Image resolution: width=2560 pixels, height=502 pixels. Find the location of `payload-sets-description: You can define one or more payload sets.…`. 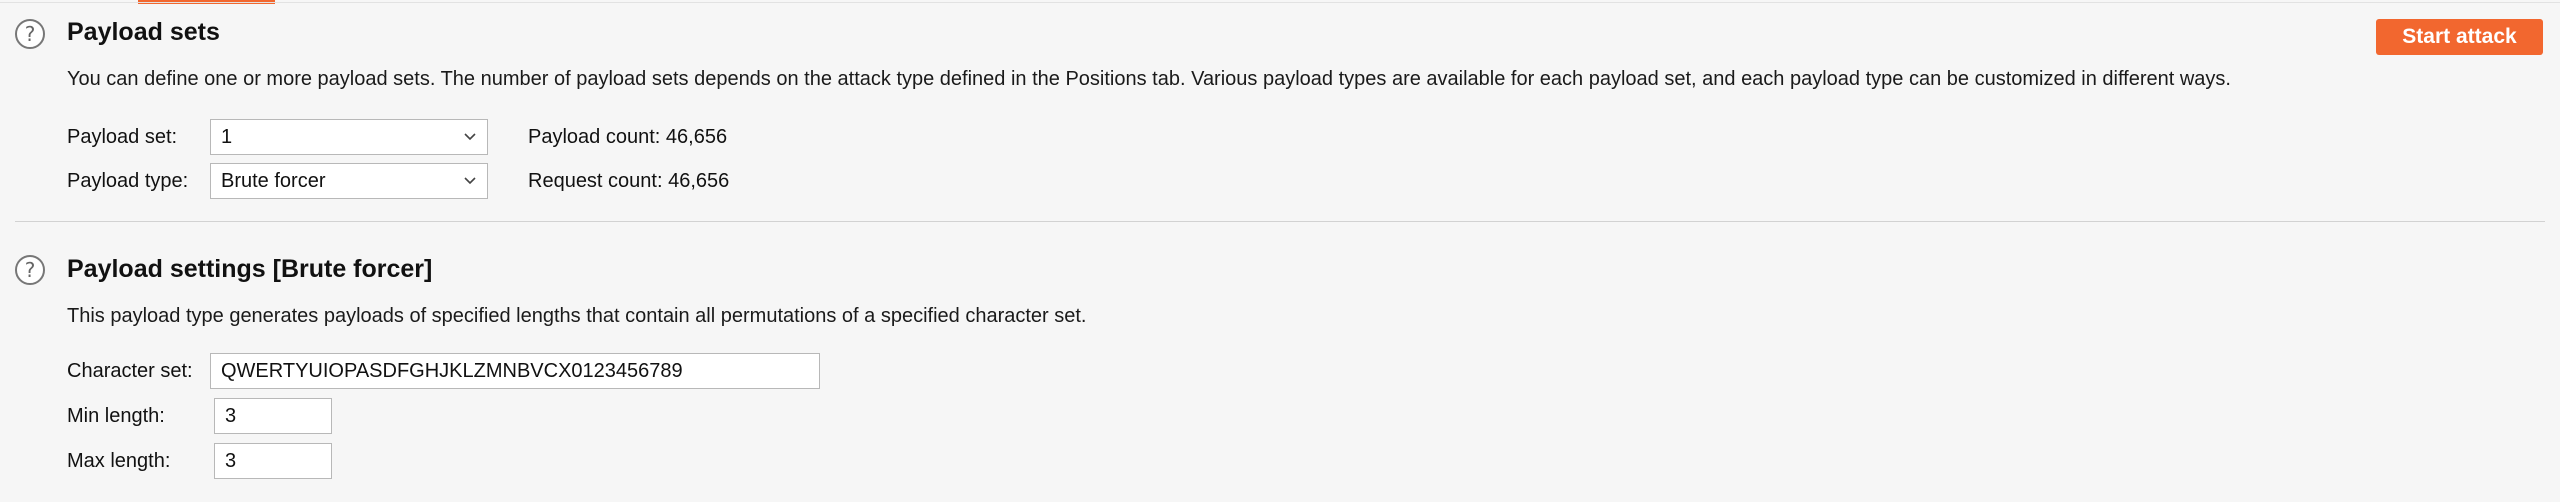

payload-sets-description: You can define one or more payload sets.… is located at coordinates (1149, 79).